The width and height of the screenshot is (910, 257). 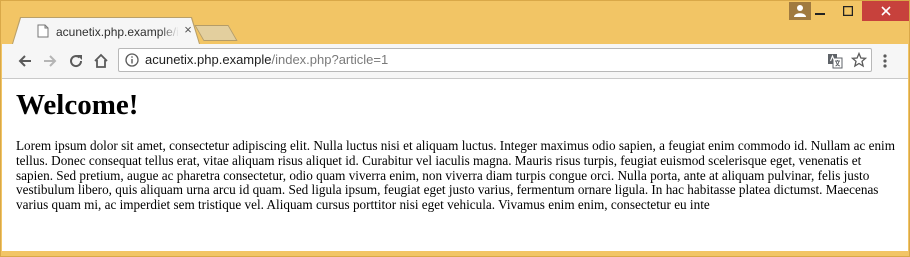 What do you see at coordinates (25, 61) in the screenshot?
I see `back-arrow-icon` at bounding box center [25, 61].